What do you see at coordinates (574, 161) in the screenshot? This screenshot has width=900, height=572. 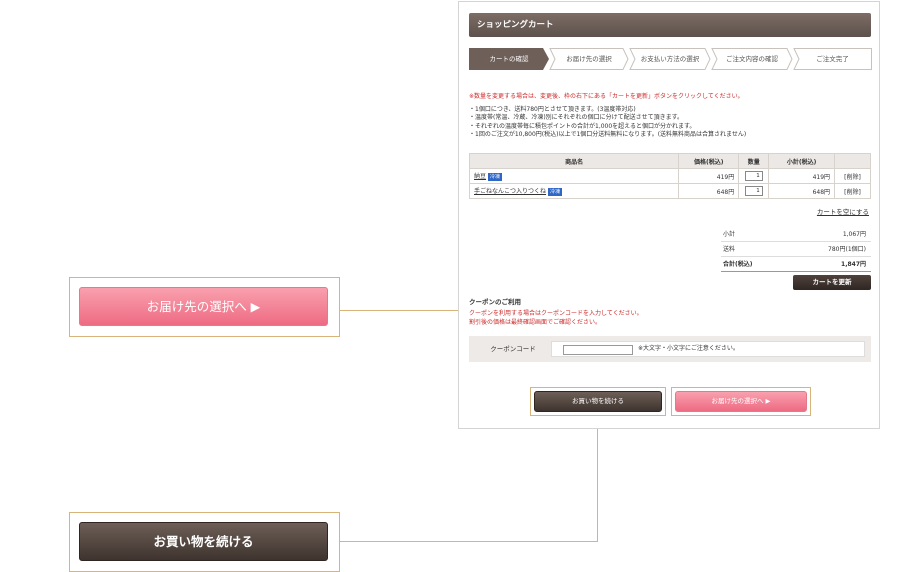 I see `col-product: 商品名` at bounding box center [574, 161].